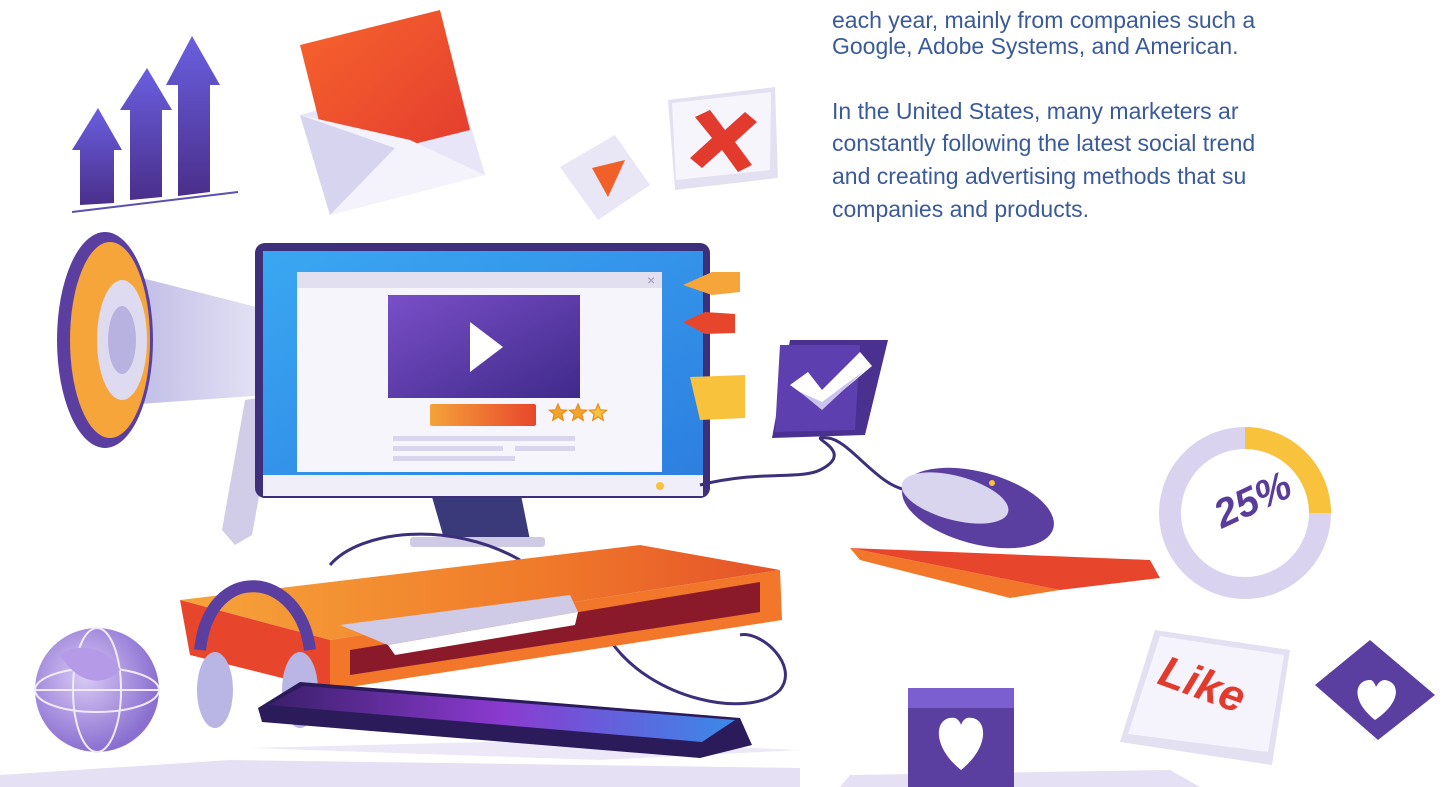  What do you see at coordinates (961, 737) in the screenshot?
I see `heart-card-icon` at bounding box center [961, 737].